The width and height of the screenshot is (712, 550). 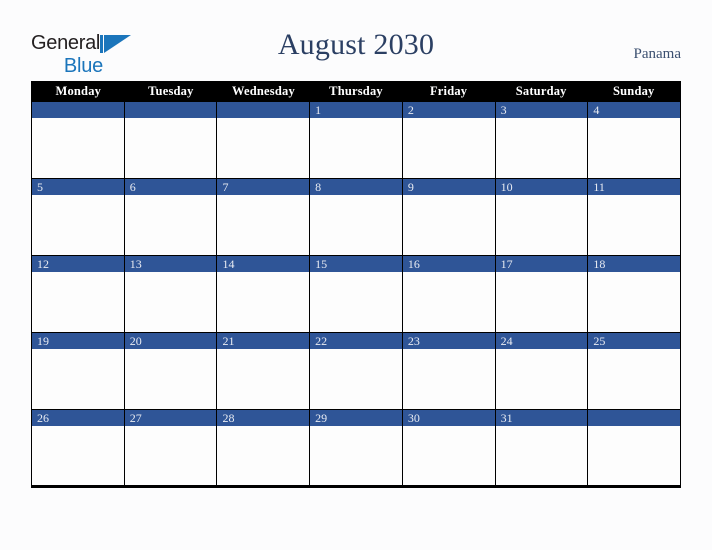 I want to click on calendar-day-cell: 31, so click(x=542, y=448).